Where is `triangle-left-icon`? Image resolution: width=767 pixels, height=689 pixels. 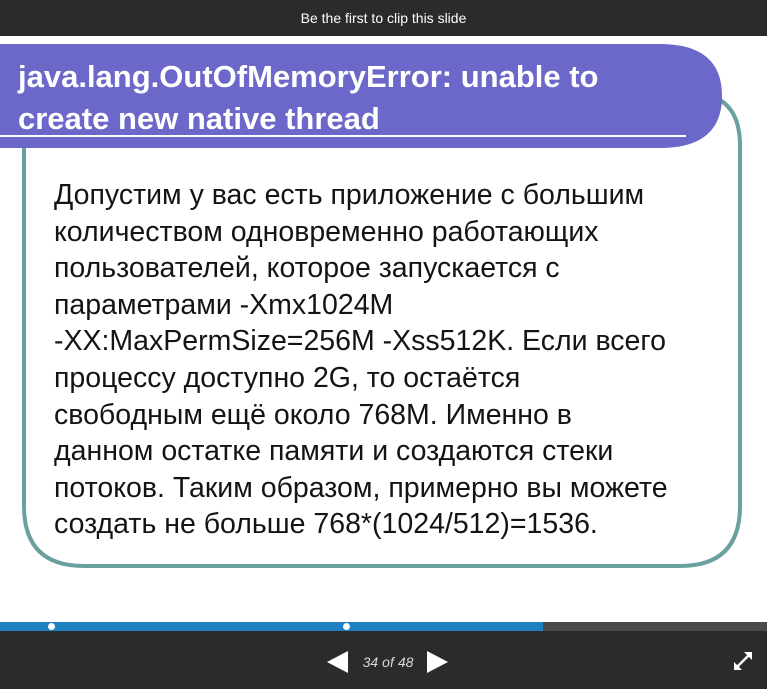
triangle-left-icon is located at coordinates (337, 662).